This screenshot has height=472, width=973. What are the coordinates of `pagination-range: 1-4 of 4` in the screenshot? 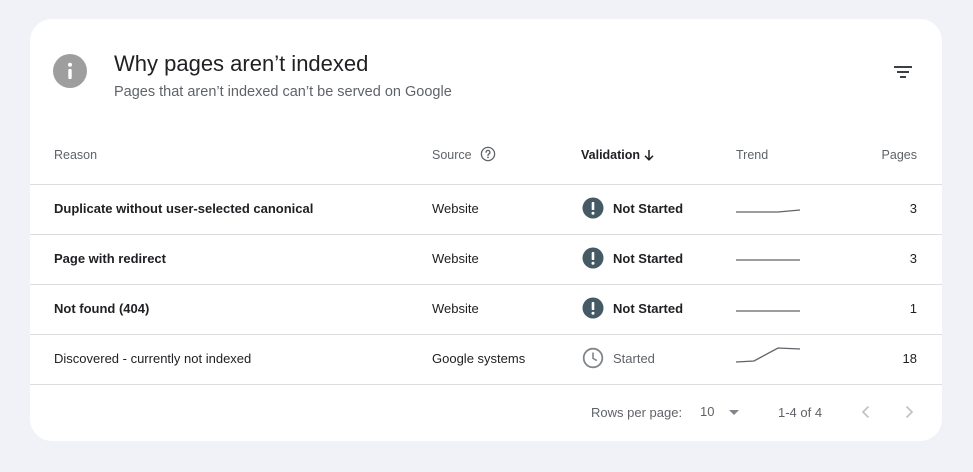 It's located at (800, 412).